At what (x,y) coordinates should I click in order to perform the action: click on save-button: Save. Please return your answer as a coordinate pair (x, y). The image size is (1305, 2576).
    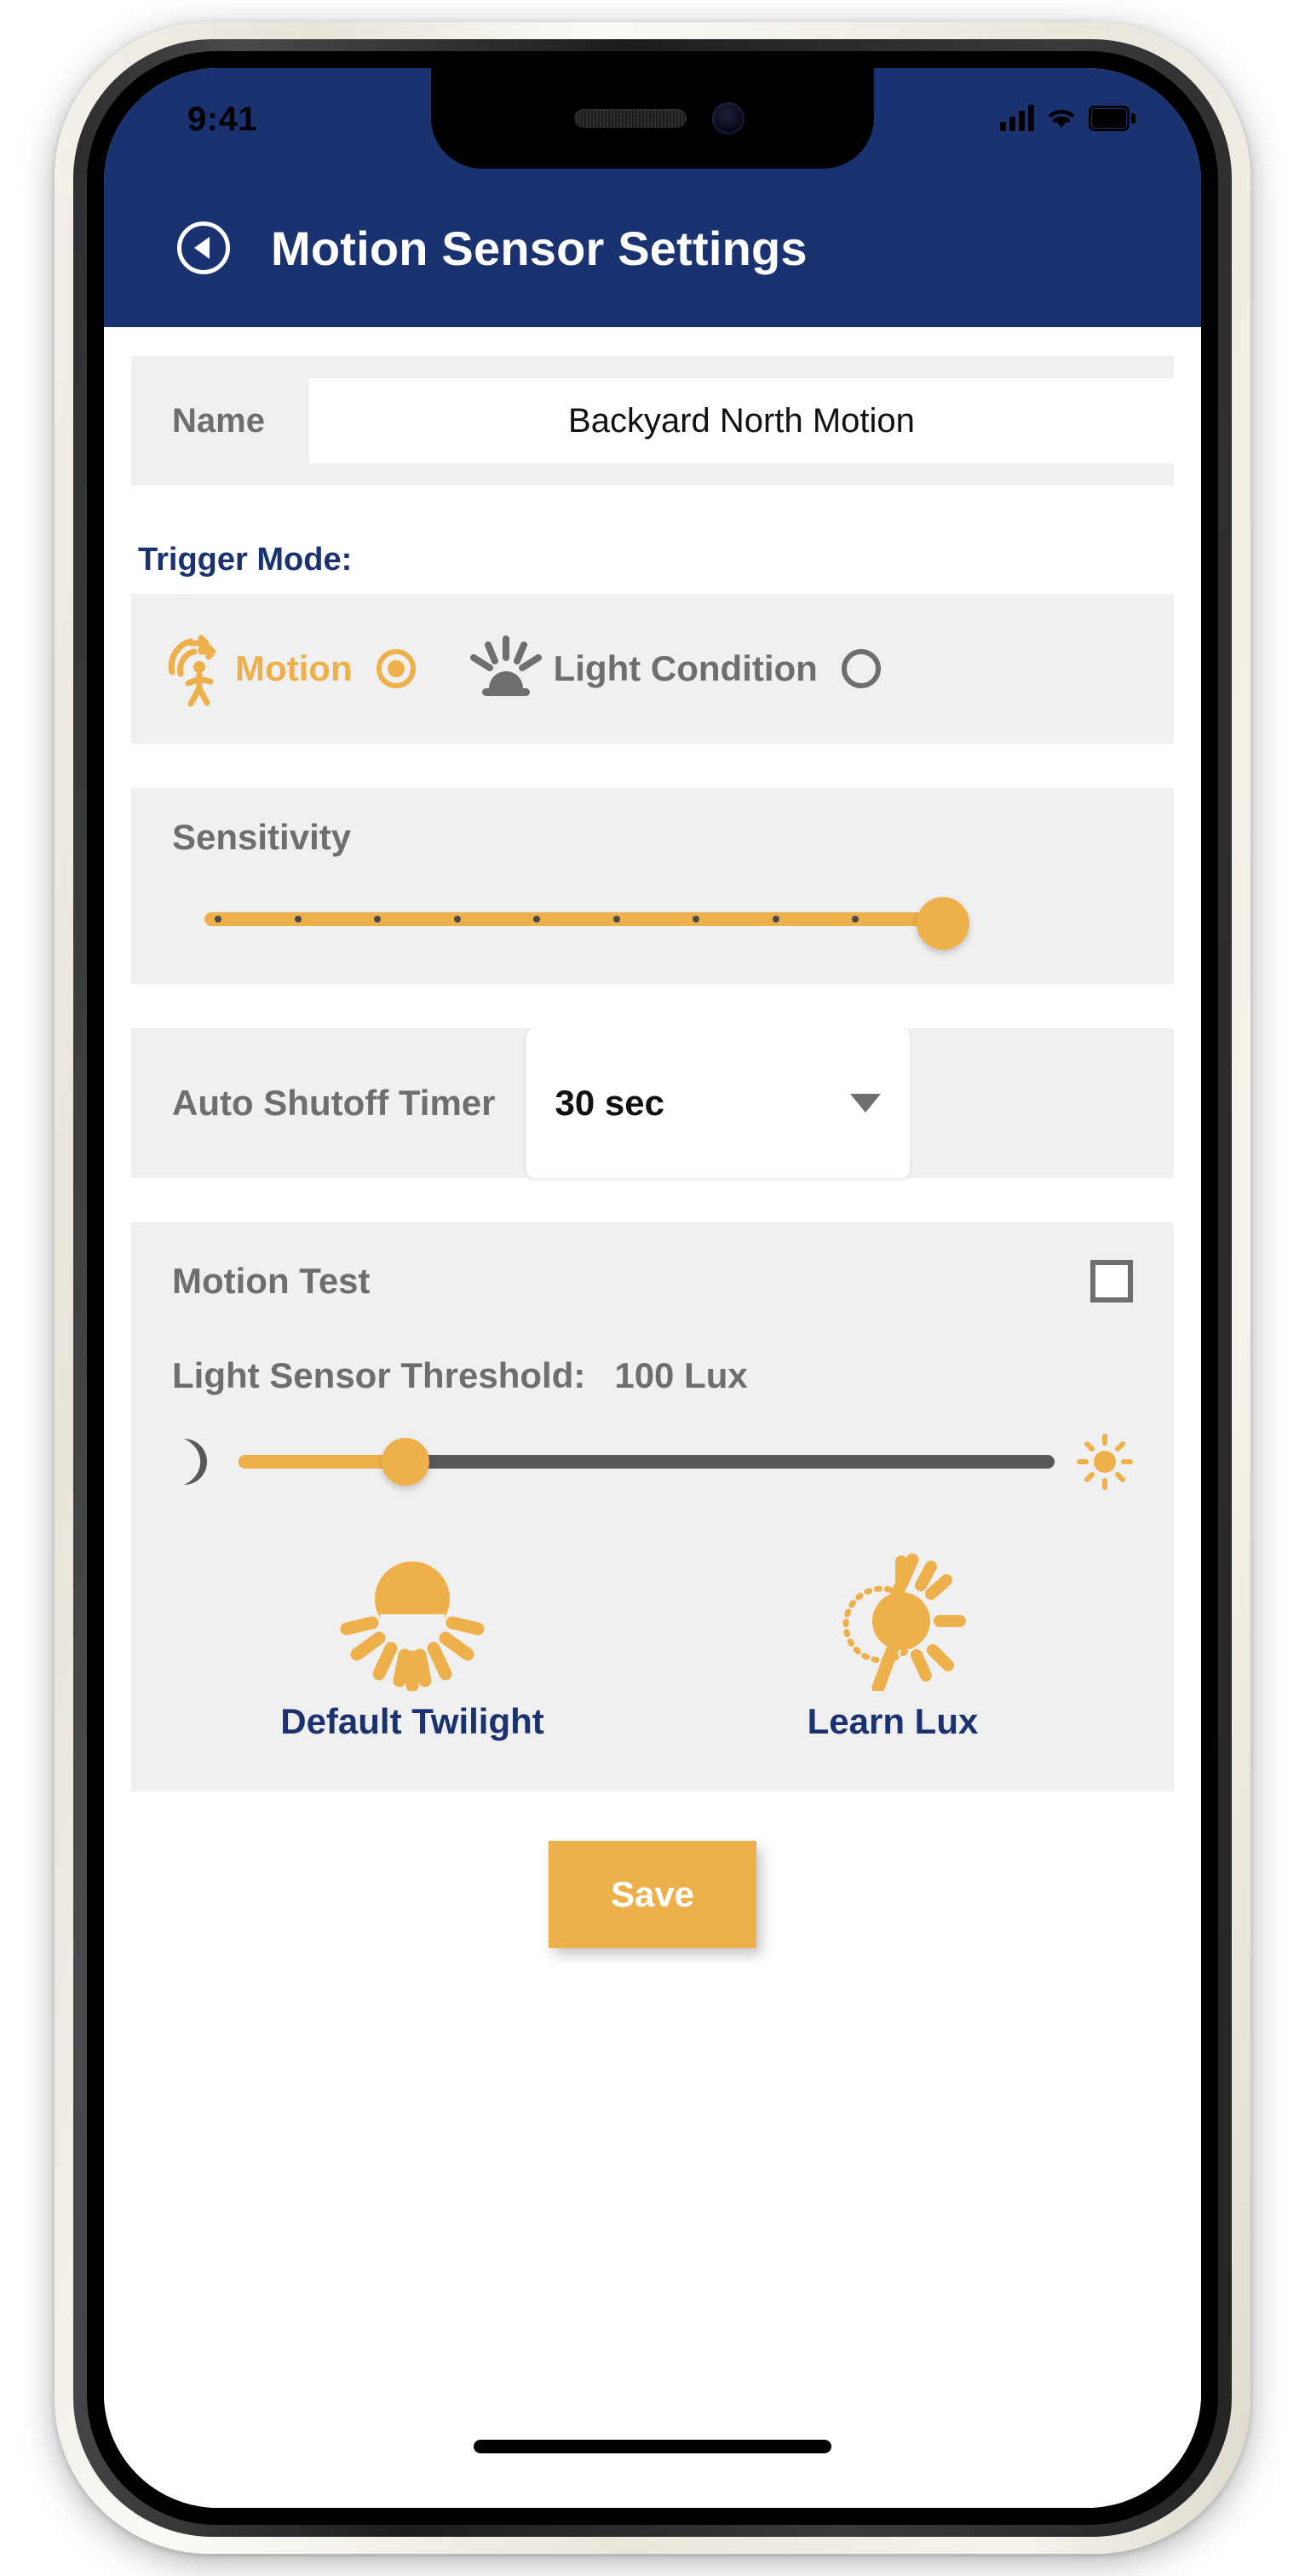
    Looking at the image, I should click on (652, 1895).